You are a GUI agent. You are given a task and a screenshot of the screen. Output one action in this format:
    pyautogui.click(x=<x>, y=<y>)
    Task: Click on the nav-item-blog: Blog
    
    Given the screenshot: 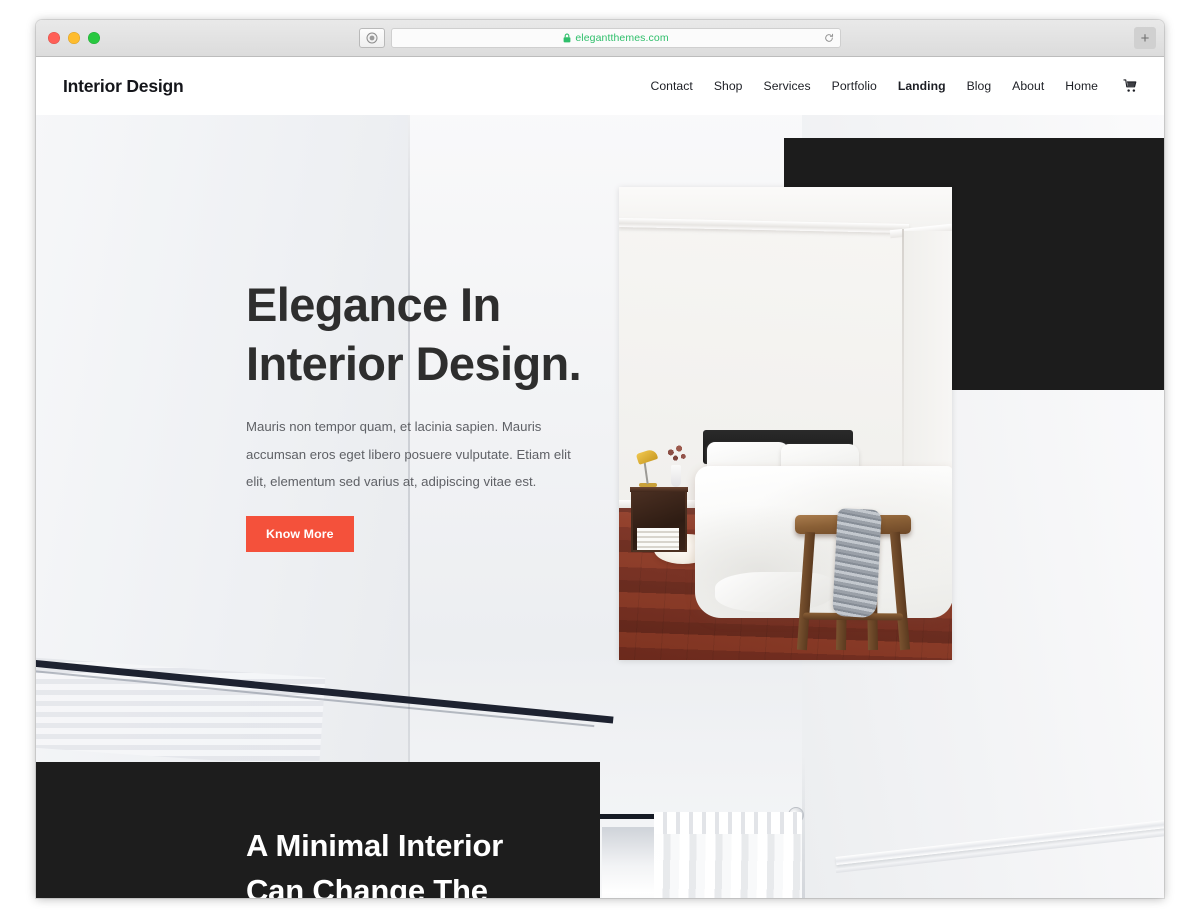 What is the action you would take?
    pyautogui.click(x=979, y=86)
    